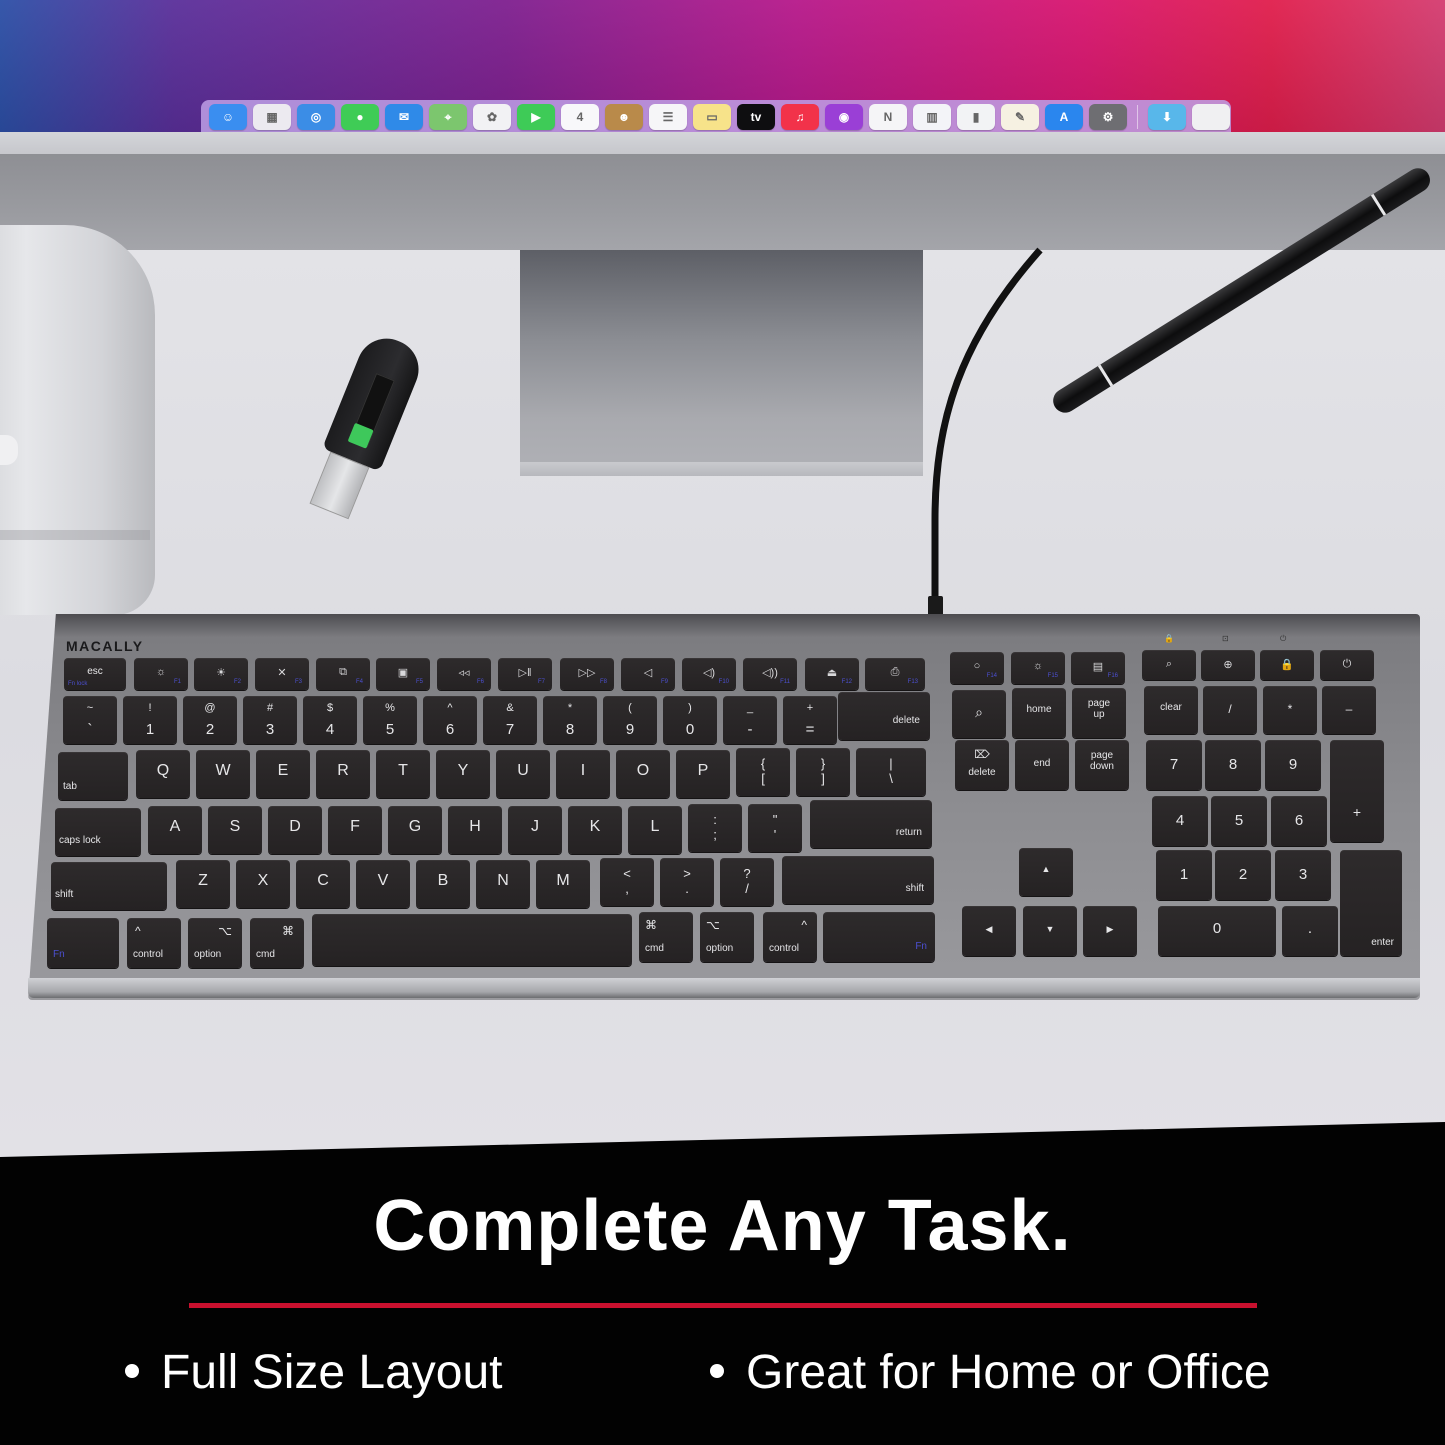 Image resolution: width=1445 pixels, height=1445 pixels. What do you see at coordinates (709, 674) in the screenshot?
I see `key-f10: ◁) F10` at bounding box center [709, 674].